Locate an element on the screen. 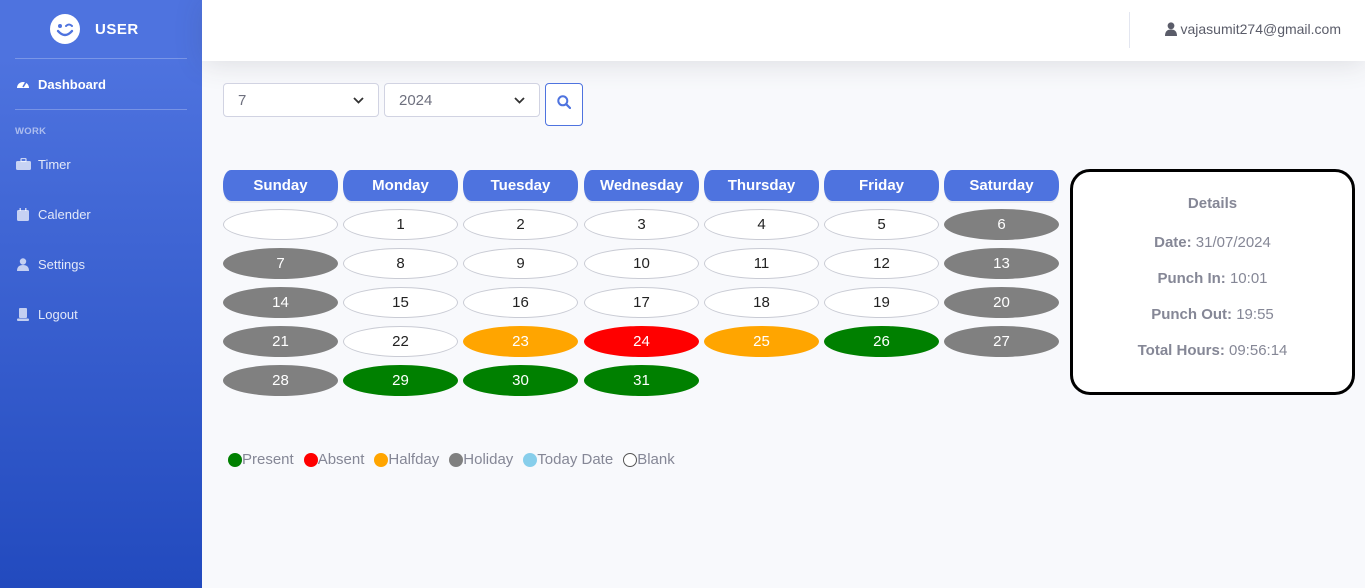 The height and width of the screenshot is (588, 1365). user-icon is located at coordinates (1170, 29).